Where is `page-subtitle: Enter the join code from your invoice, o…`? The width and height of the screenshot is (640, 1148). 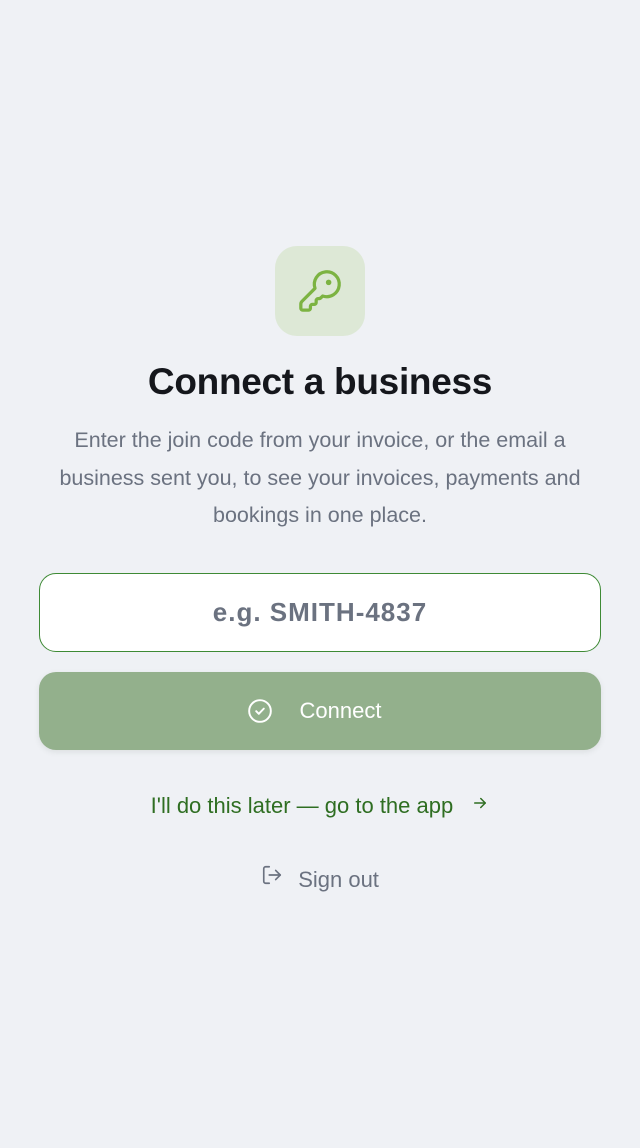 page-subtitle: Enter the join code from your invoice, o… is located at coordinates (320, 477).